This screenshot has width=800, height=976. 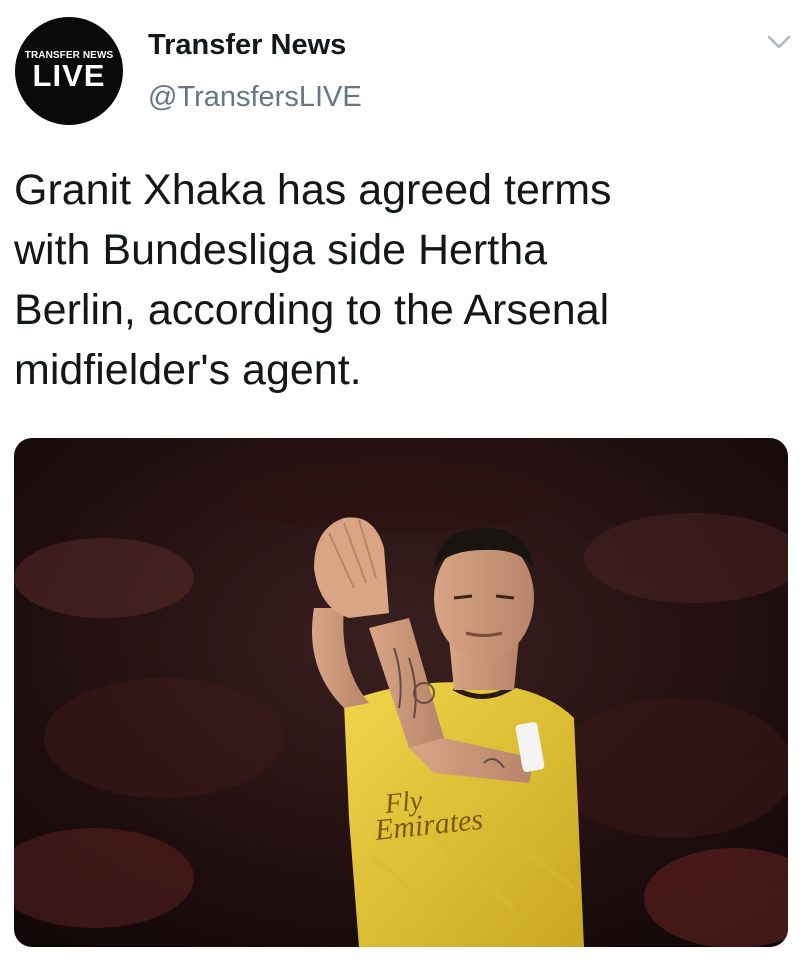 What do you see at coordinates (69, 75) in the screenshot?
I see `avatar-text-bottom: LIVE` at bounding box center [69, 75].